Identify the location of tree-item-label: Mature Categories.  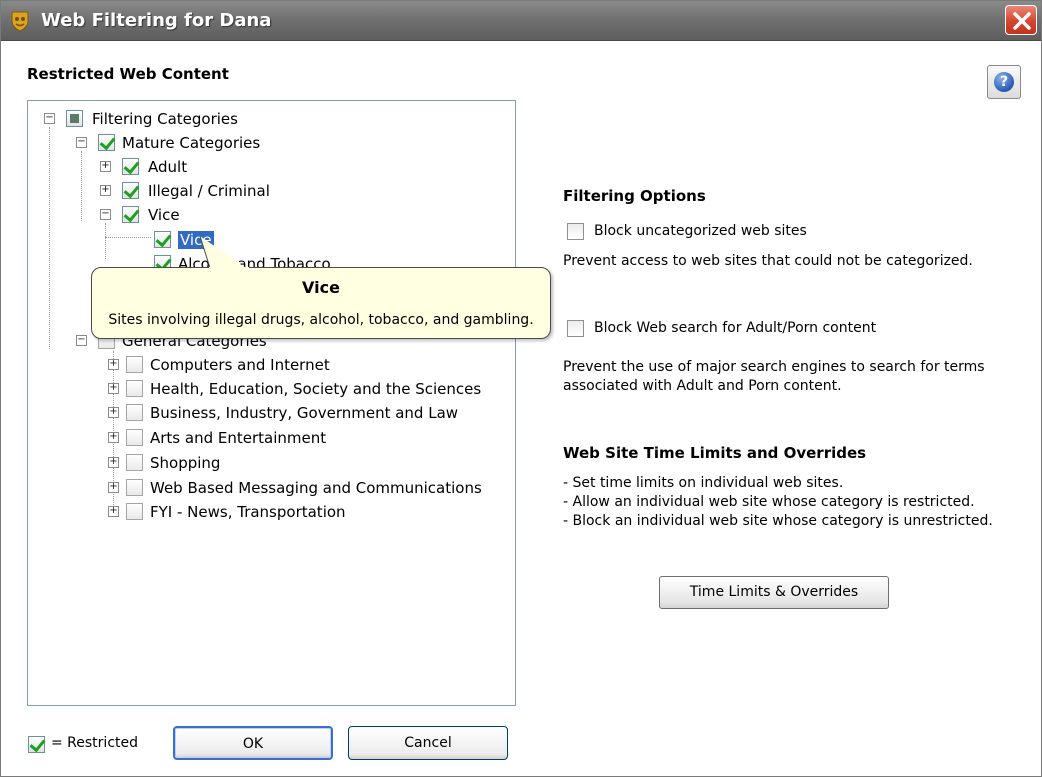
(191, 143).